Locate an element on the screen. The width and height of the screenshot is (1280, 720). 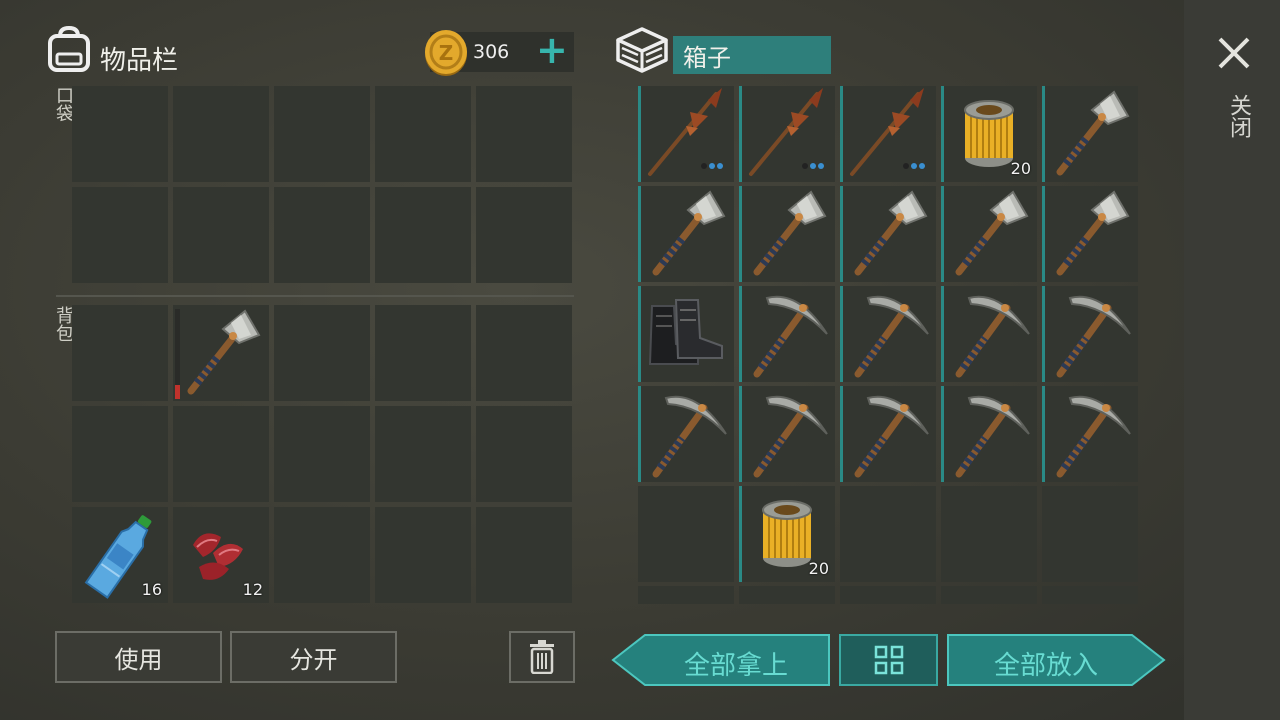
boots-icon is located at coordinates (686, 334).